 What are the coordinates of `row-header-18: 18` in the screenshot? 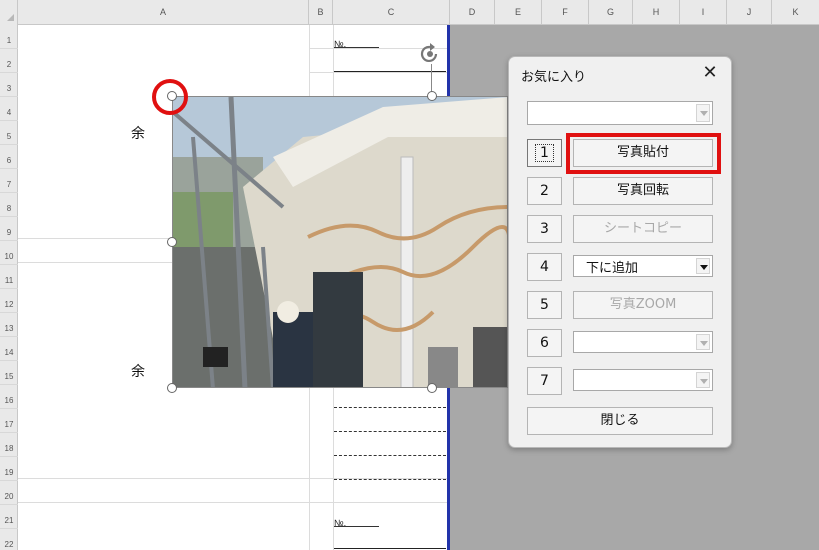 It's located at (9, 445).